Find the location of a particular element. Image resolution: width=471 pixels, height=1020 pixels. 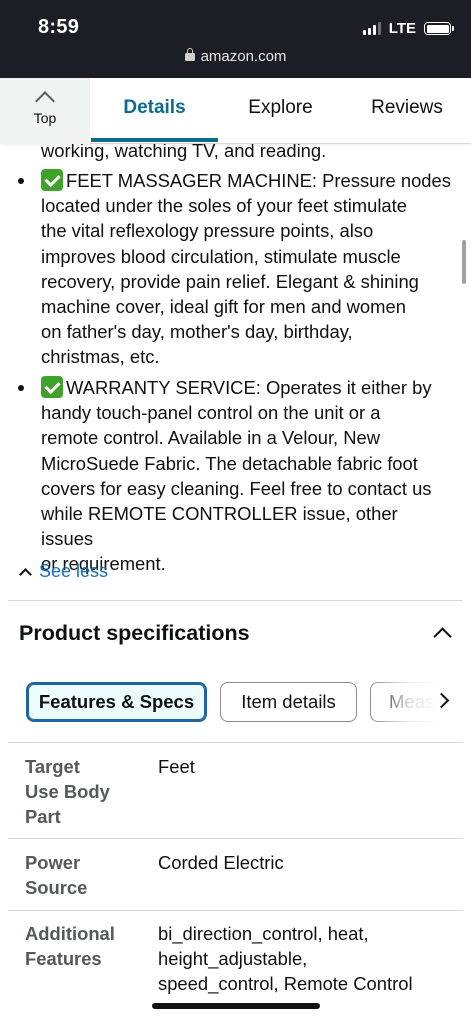

table-row: Power Source Corded Electric is located at coordinates (235, 874).